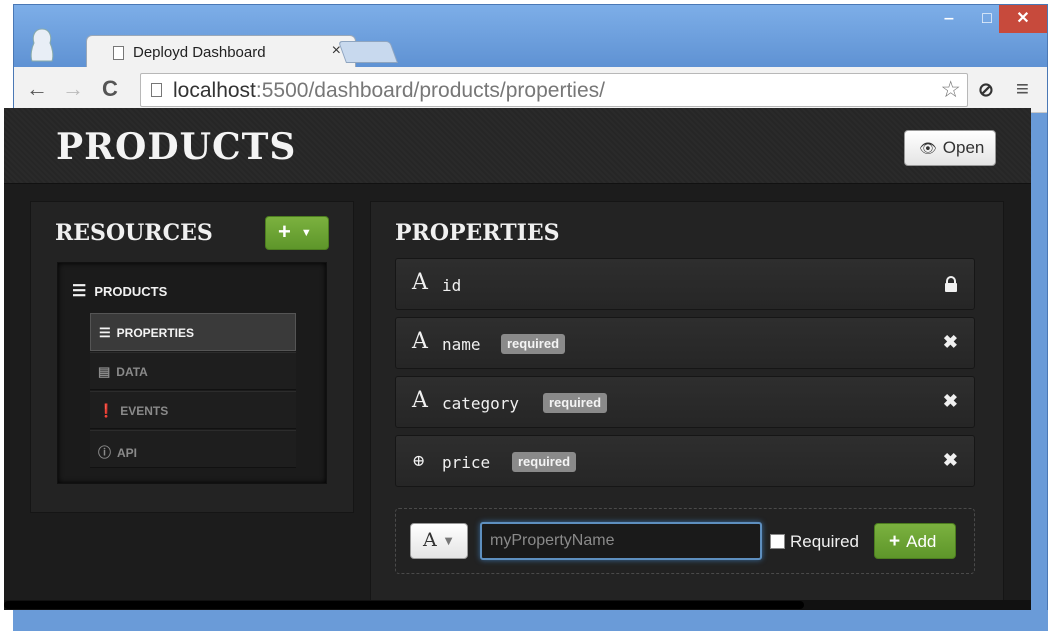  I want to click on back-arrow-icon: ←, so click(37, 89).